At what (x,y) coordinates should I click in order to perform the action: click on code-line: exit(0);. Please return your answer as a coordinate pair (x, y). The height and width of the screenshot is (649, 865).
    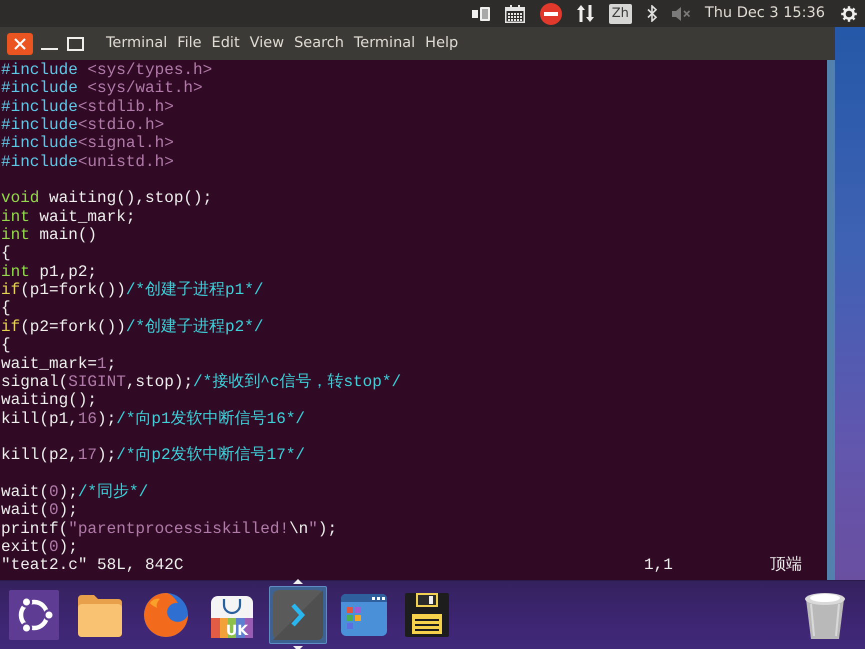
    Looking at the image, I should click on (40, 547).